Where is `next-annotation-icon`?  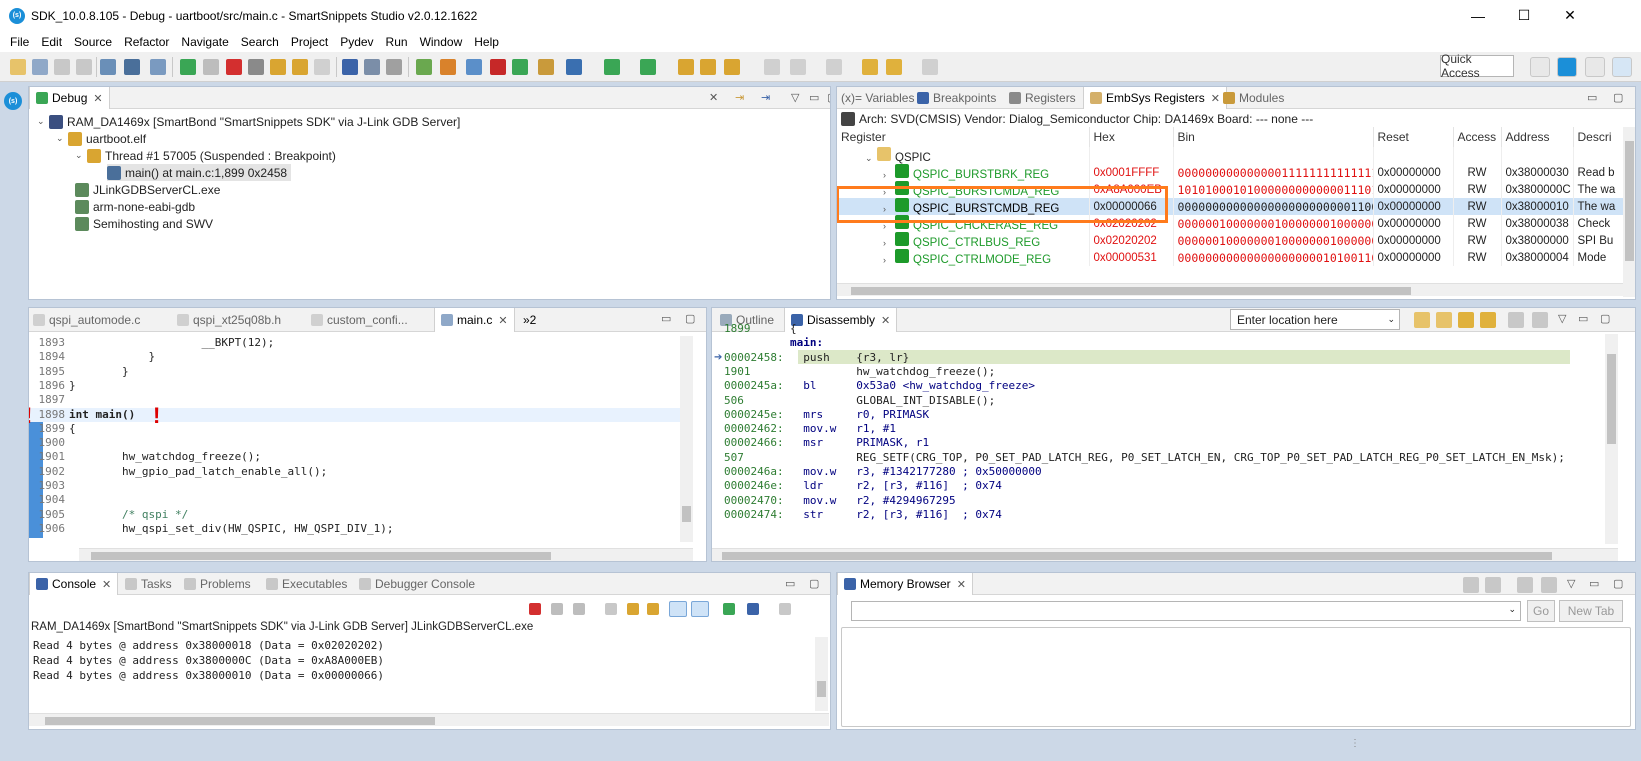
next-annotation-icon is located at coordinates (798, 67).